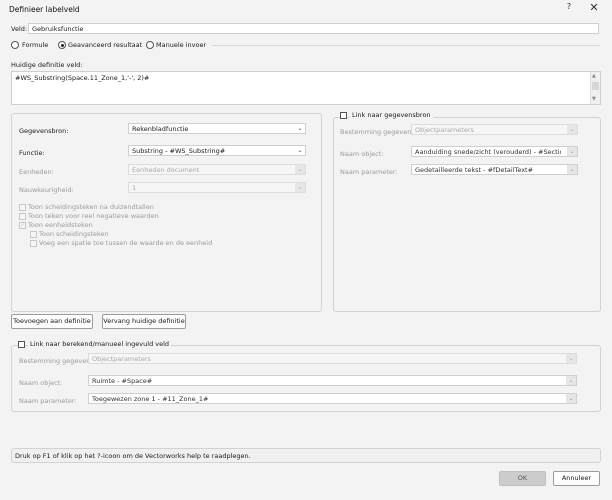  Describe the element at coordinates (369, 172) in the screenshot. I see `right-param-label: Naam parameter:` at that location.